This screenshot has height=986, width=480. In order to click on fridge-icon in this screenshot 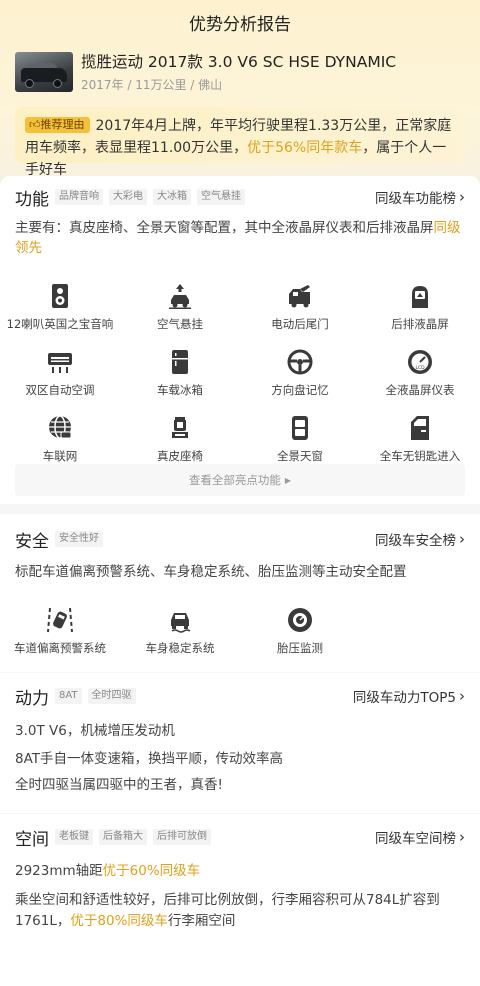, I will do `click(180, 362)`.